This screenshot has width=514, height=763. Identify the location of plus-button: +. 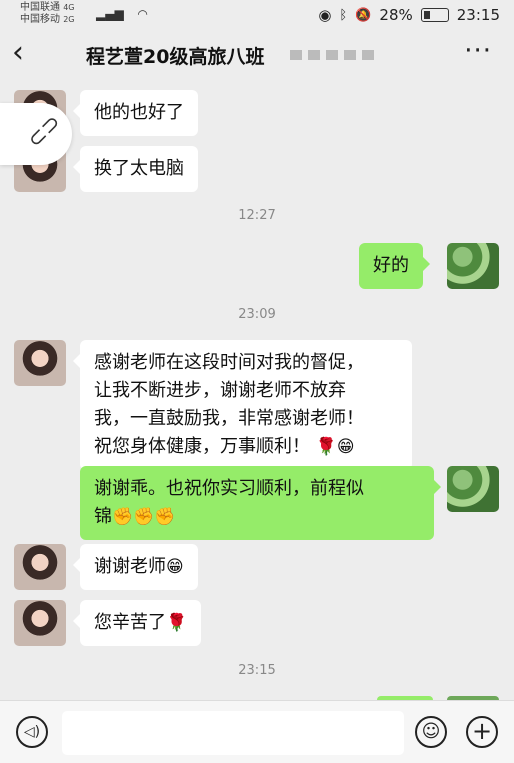
(482, 732).